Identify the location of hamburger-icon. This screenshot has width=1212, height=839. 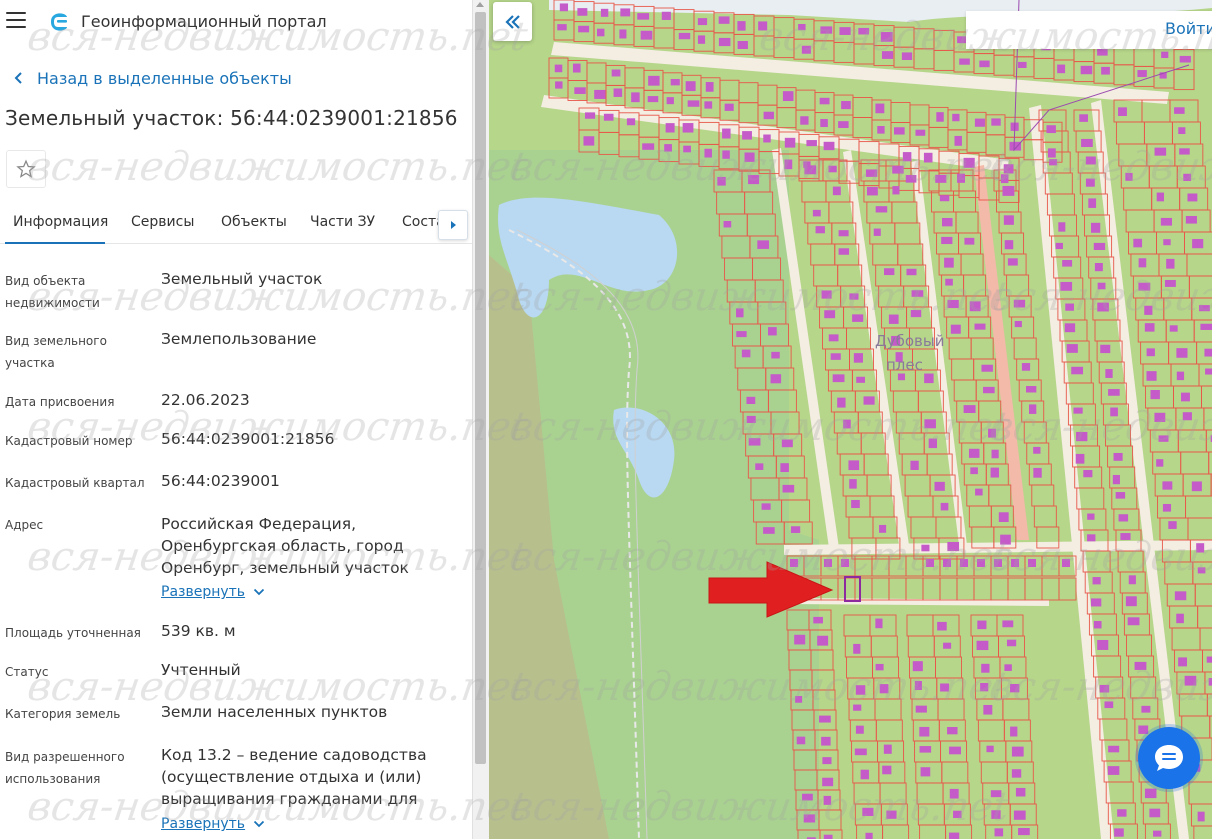
(16, 20).